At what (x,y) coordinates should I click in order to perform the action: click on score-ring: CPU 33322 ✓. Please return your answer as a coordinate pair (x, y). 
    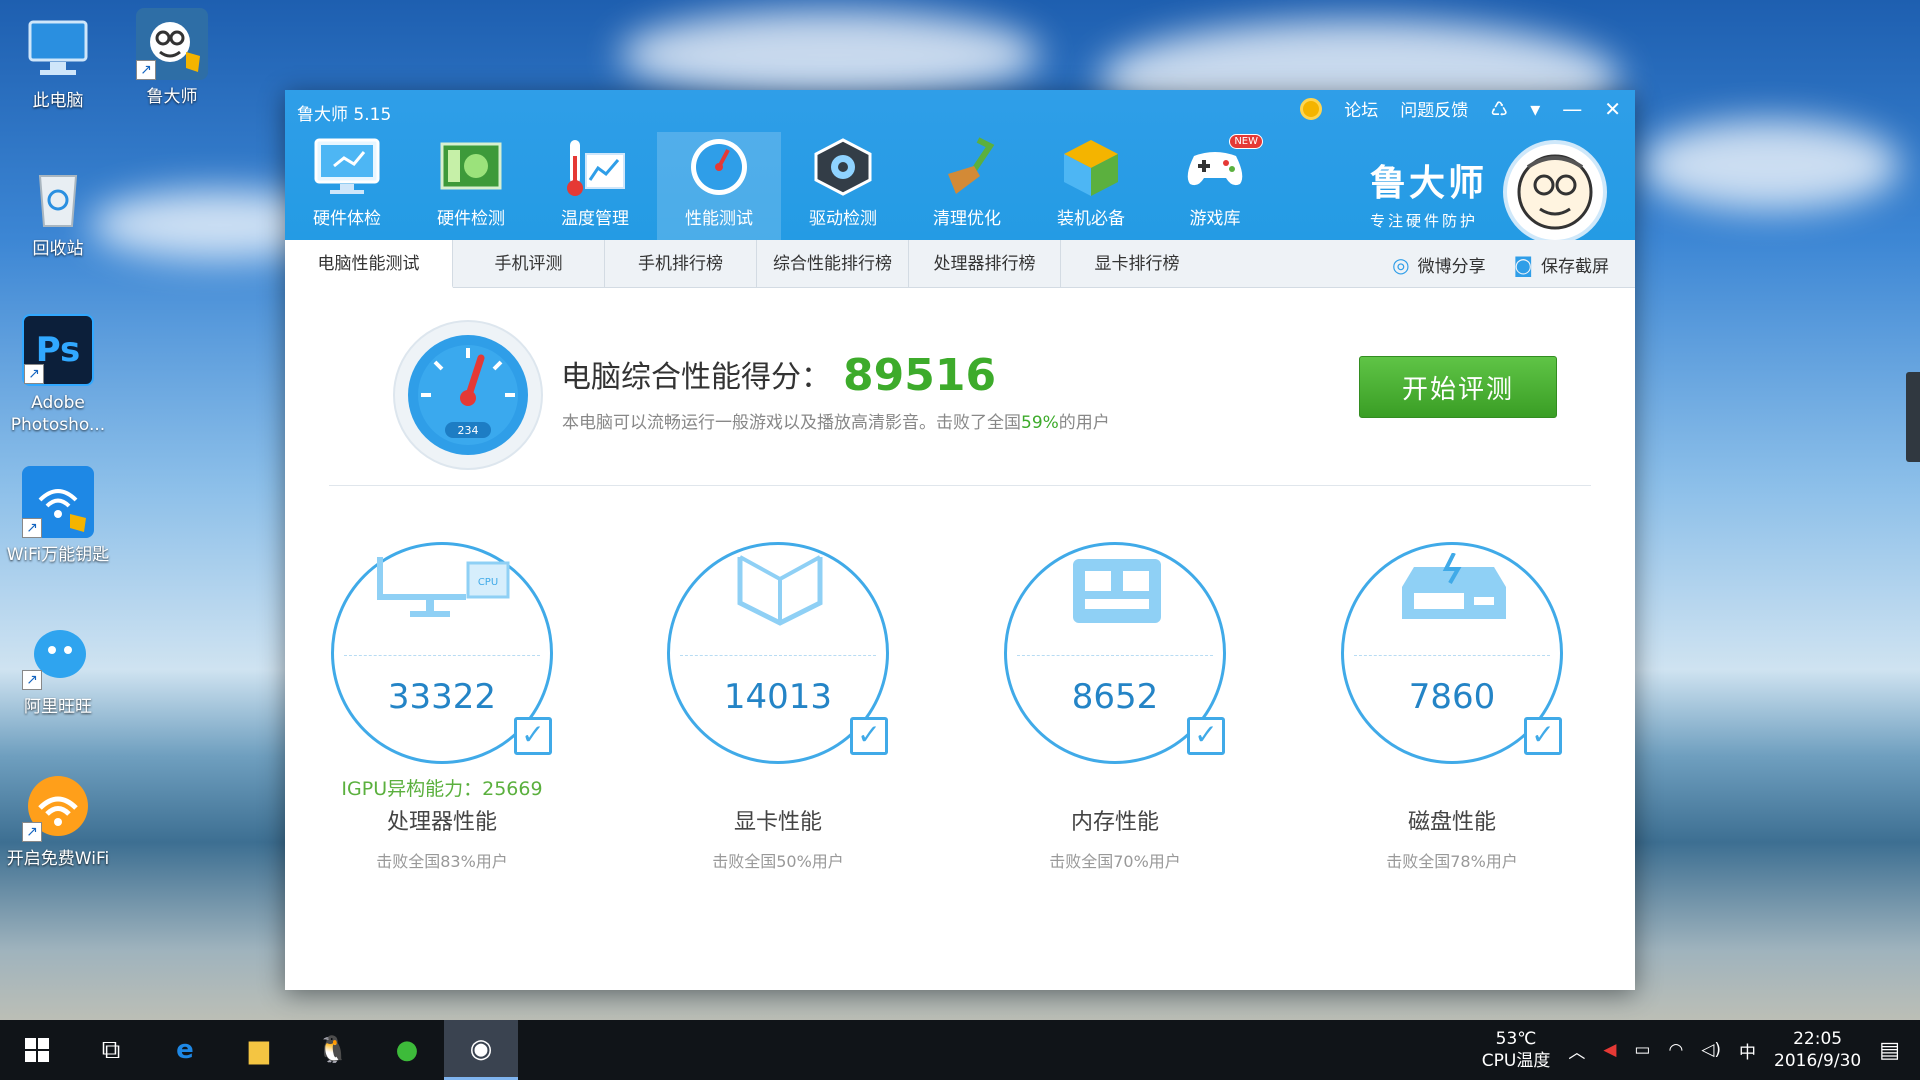
    Looking at the image, I should click on (442, 653).